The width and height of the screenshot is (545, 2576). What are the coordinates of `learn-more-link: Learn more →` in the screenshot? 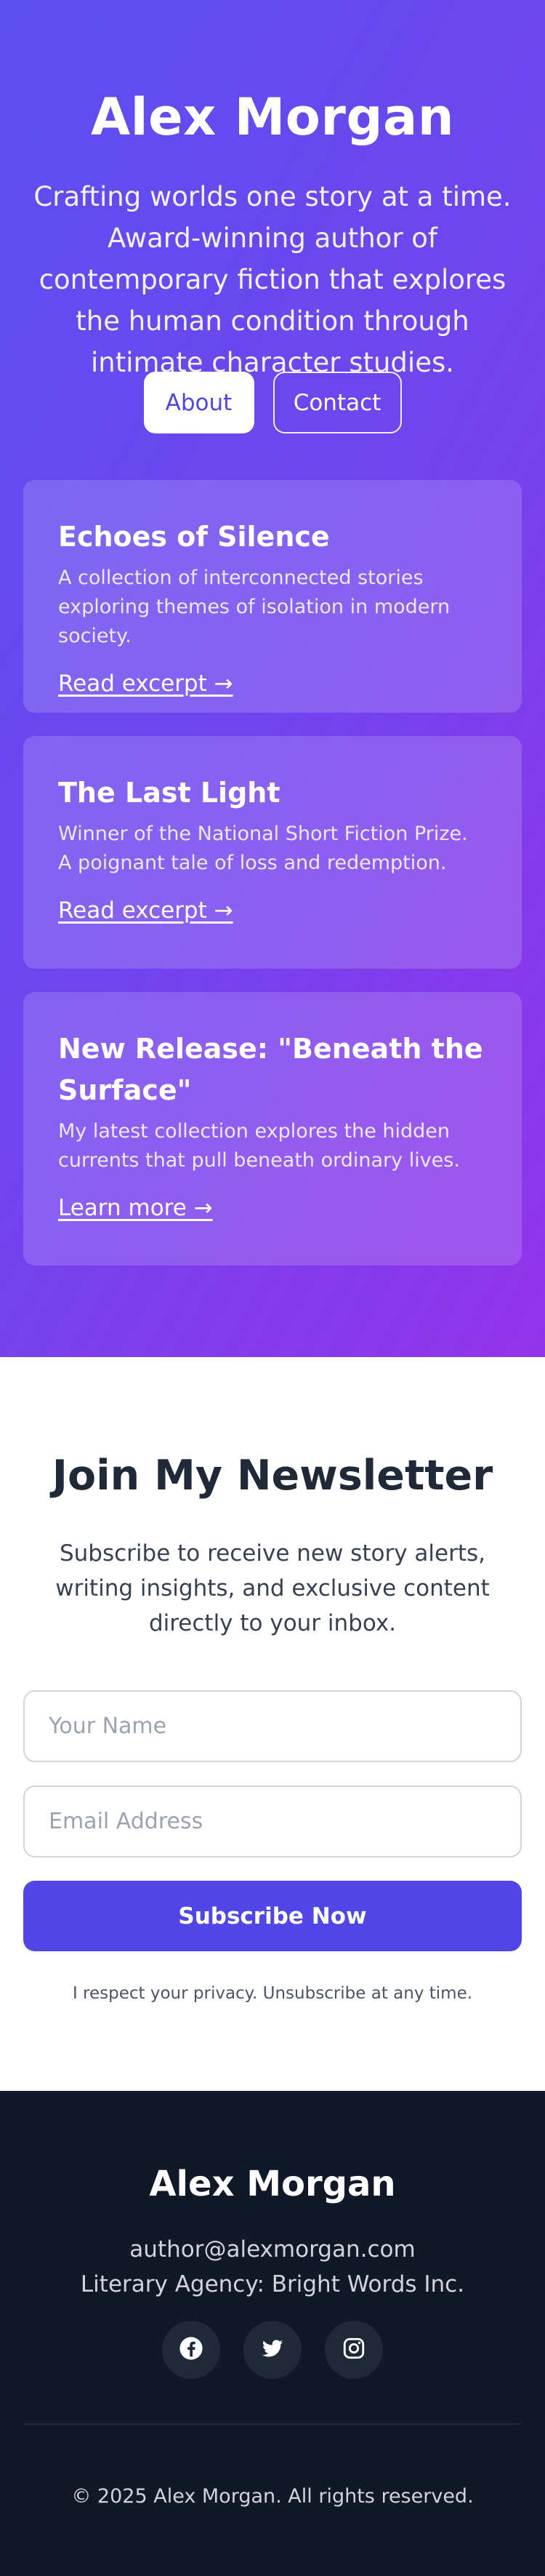 It's located at (135, 1208).